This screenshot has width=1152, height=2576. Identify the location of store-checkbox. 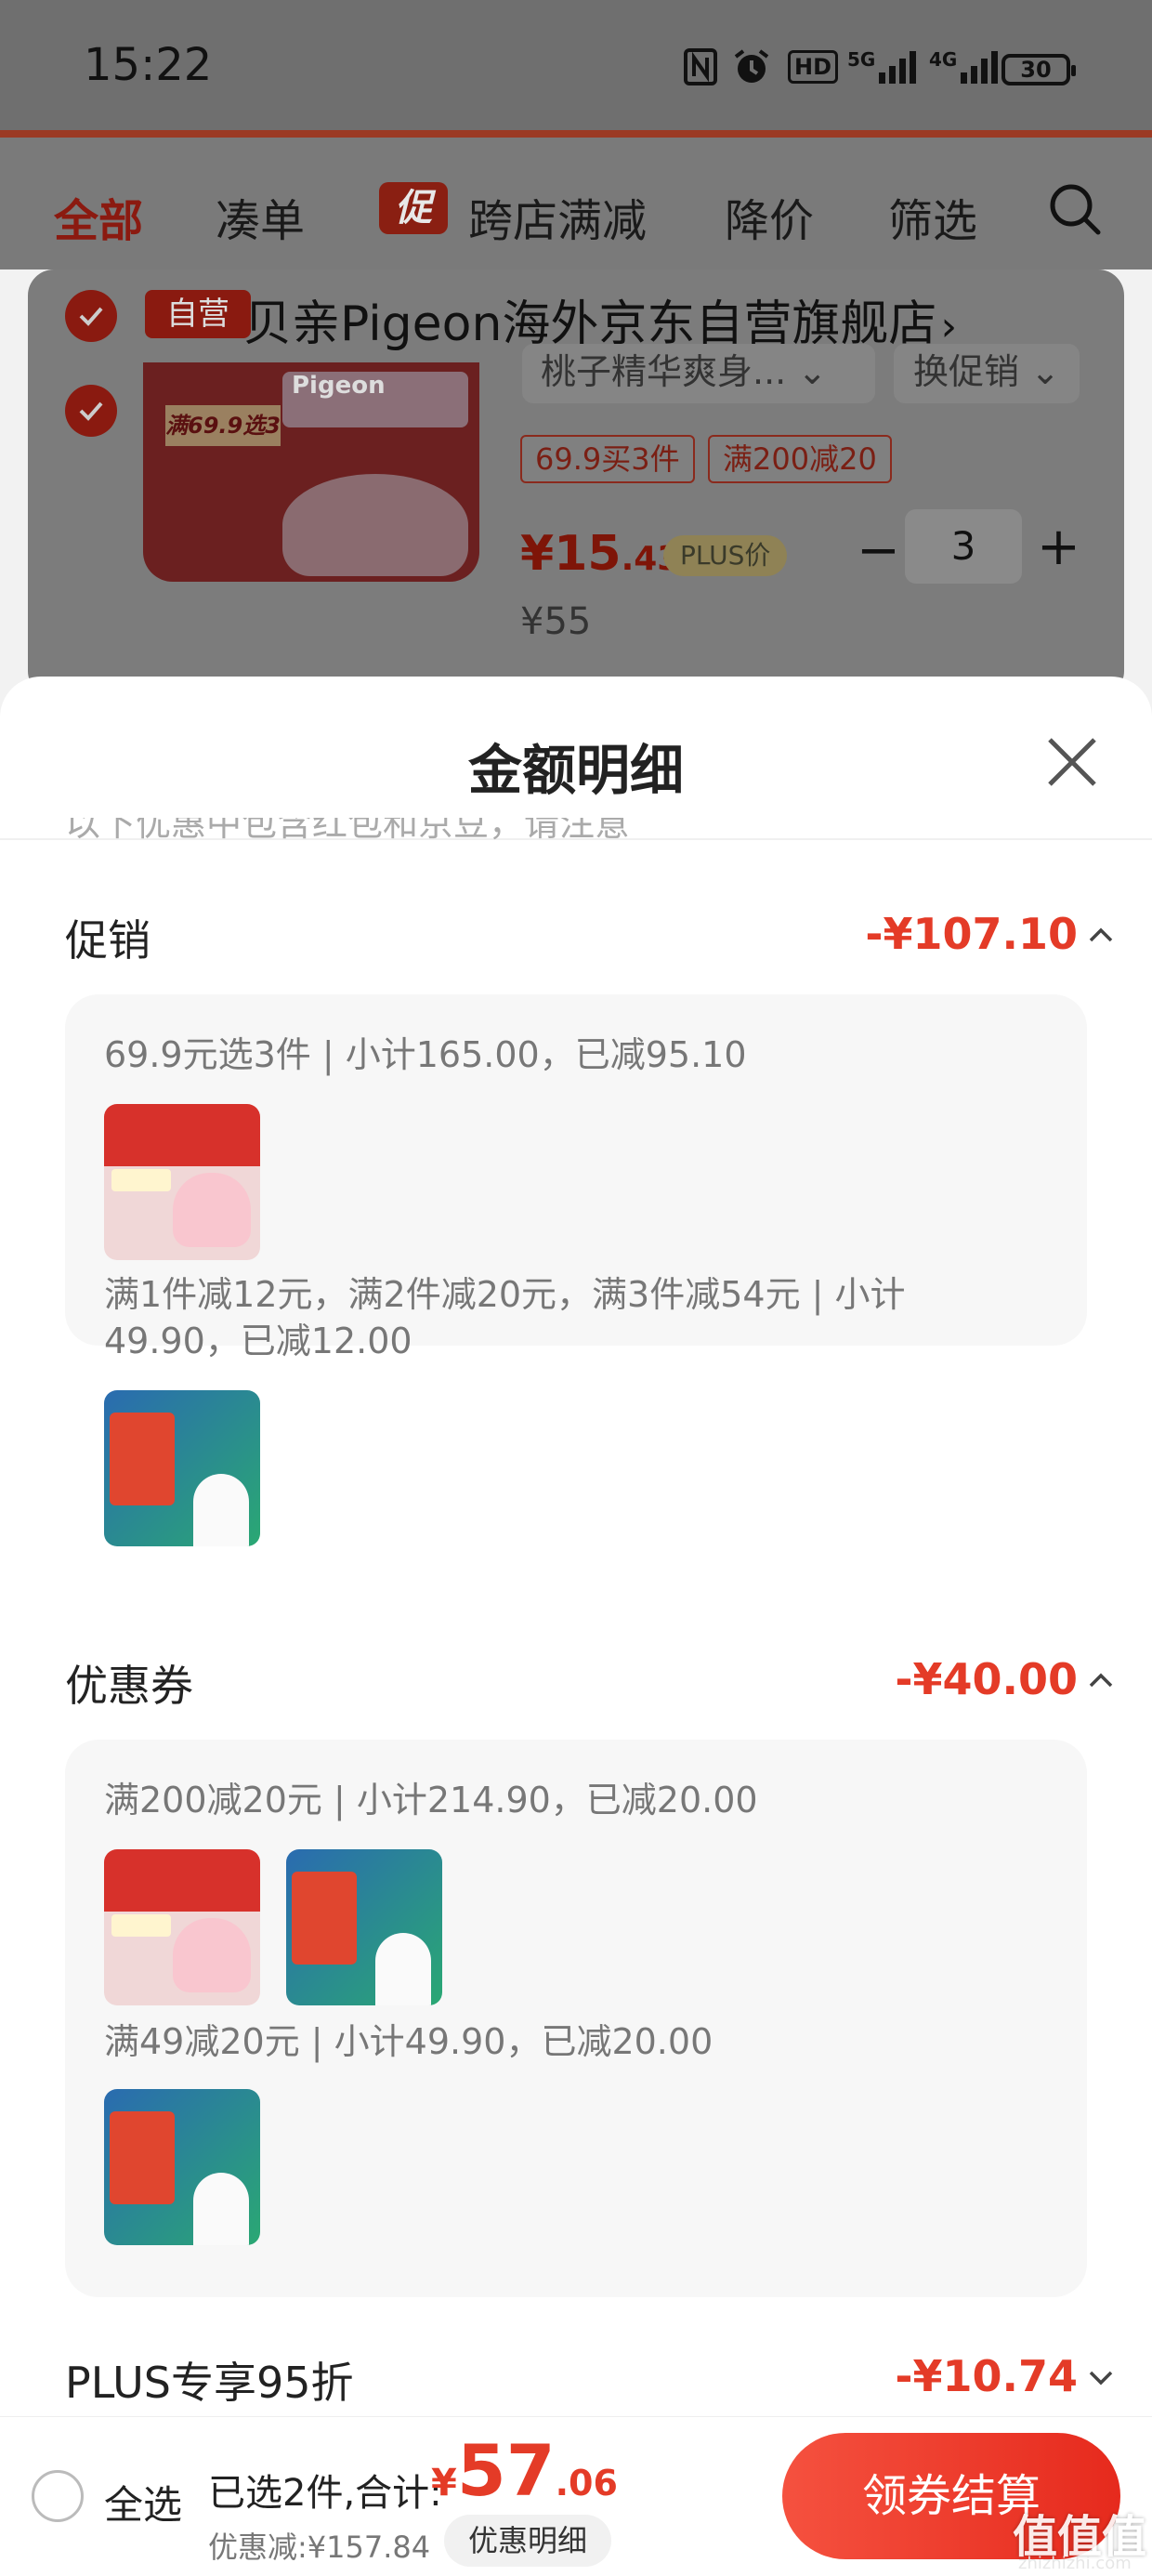
(91, 316).